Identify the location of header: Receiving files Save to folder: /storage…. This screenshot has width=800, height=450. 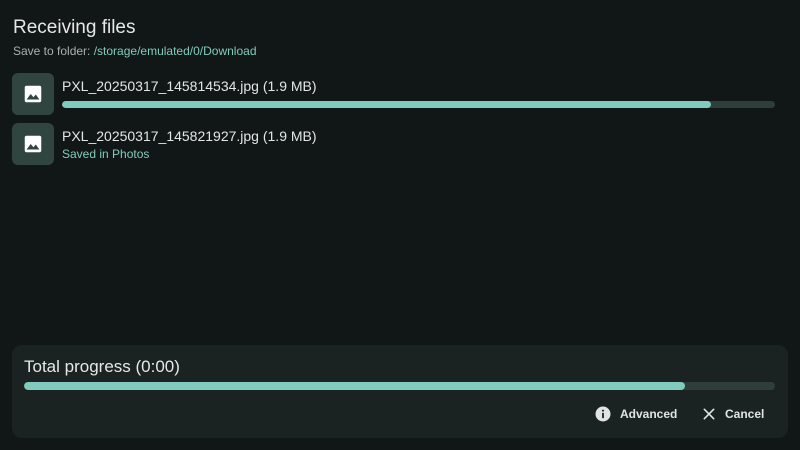
(135, 37).